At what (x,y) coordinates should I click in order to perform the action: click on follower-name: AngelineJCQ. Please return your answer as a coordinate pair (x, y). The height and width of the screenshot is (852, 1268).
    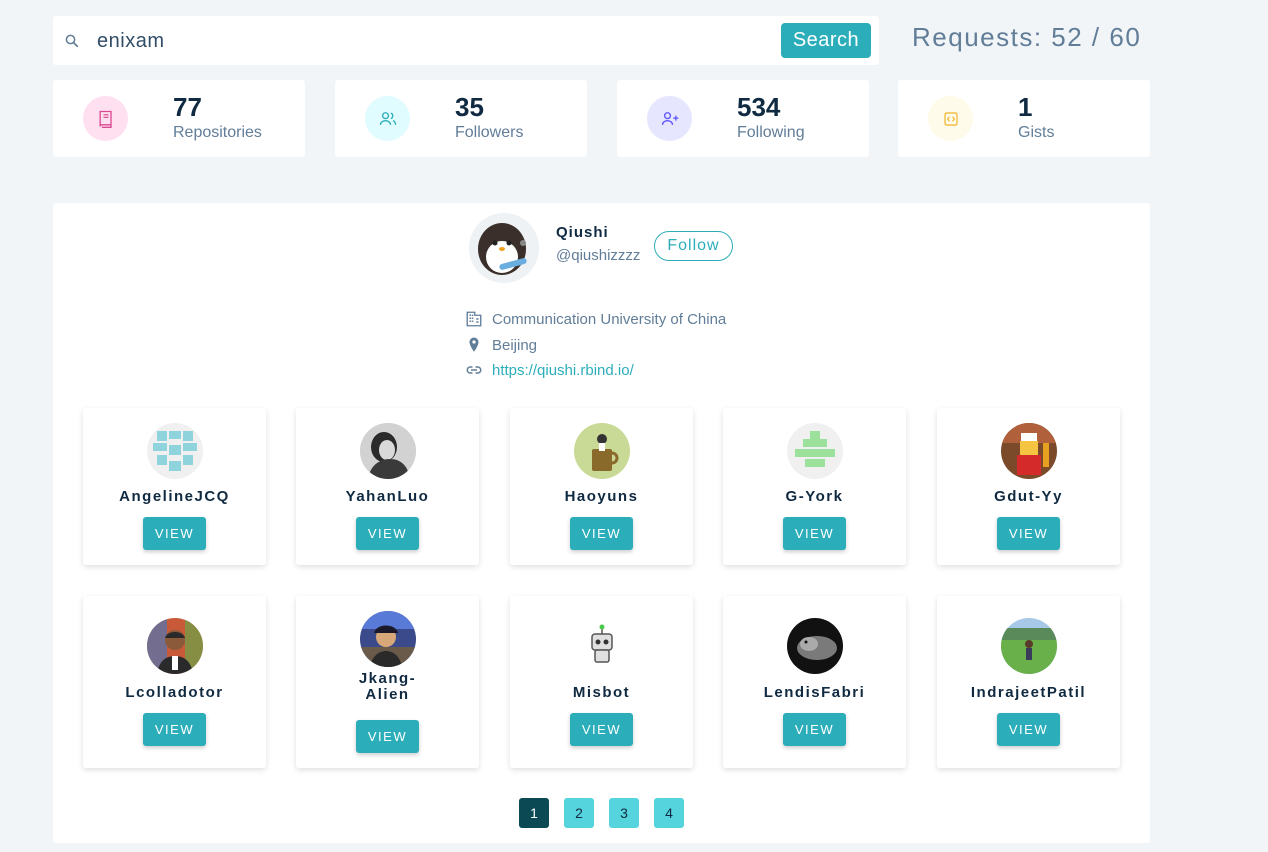
    Looking at the image, I should click on (174, 496).